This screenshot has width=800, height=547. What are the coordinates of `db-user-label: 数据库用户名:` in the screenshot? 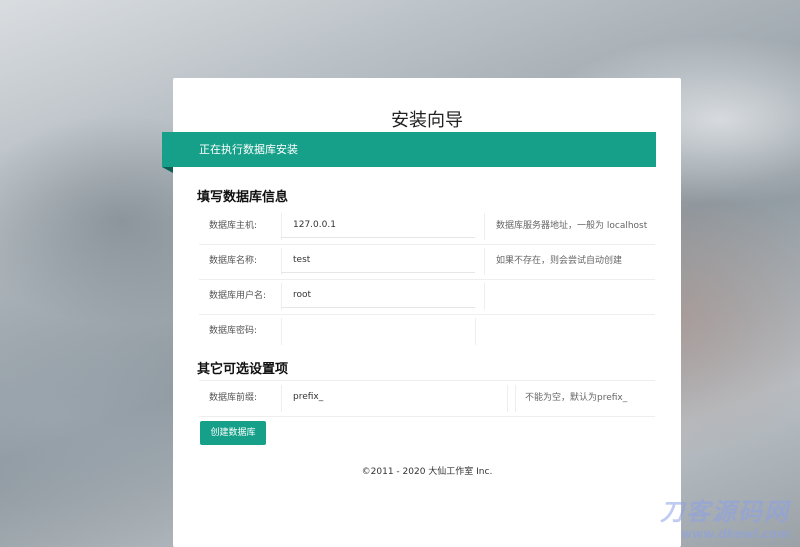 It's located at (238, 296).